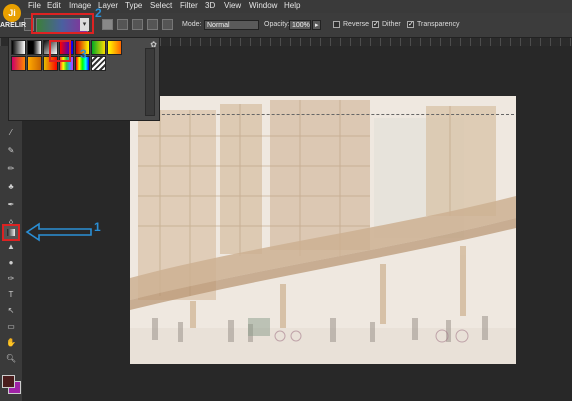 The width and height of the screenshot is (572, 401). What do you see at coordinates (122, 24) in the screenshot?
I see `radial-gradient-button` at bounding box center [122, 24].